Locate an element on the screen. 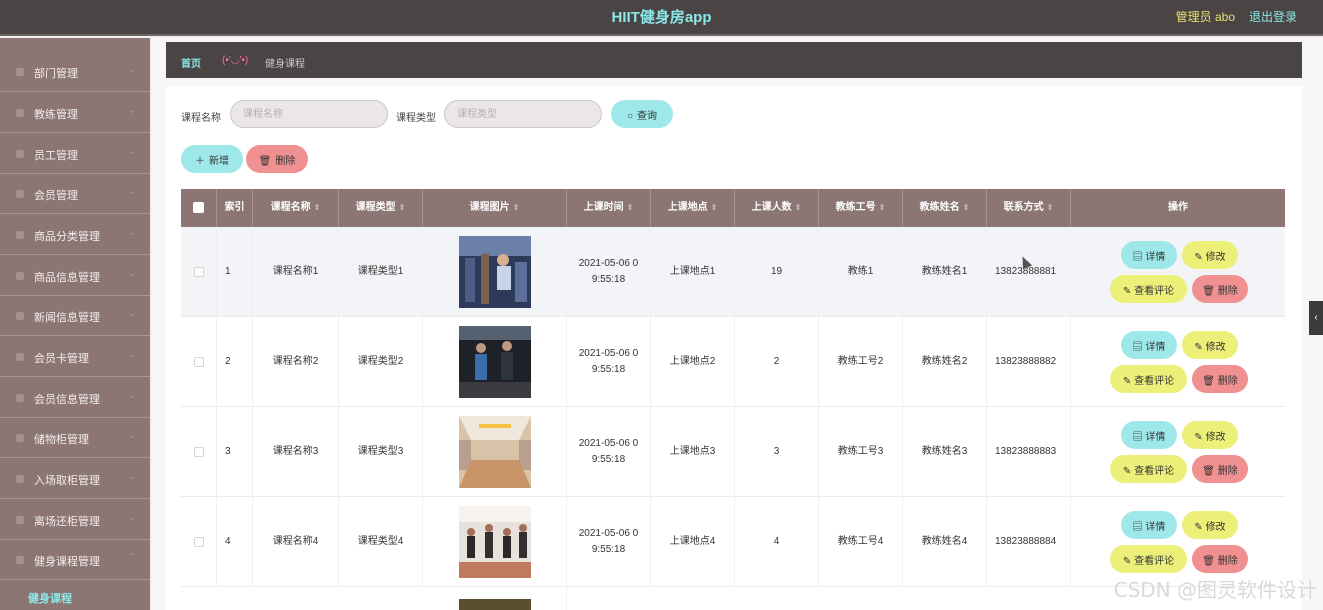  column-header-type: 课程类型 ⇕ is located at coordinates (381, 208).